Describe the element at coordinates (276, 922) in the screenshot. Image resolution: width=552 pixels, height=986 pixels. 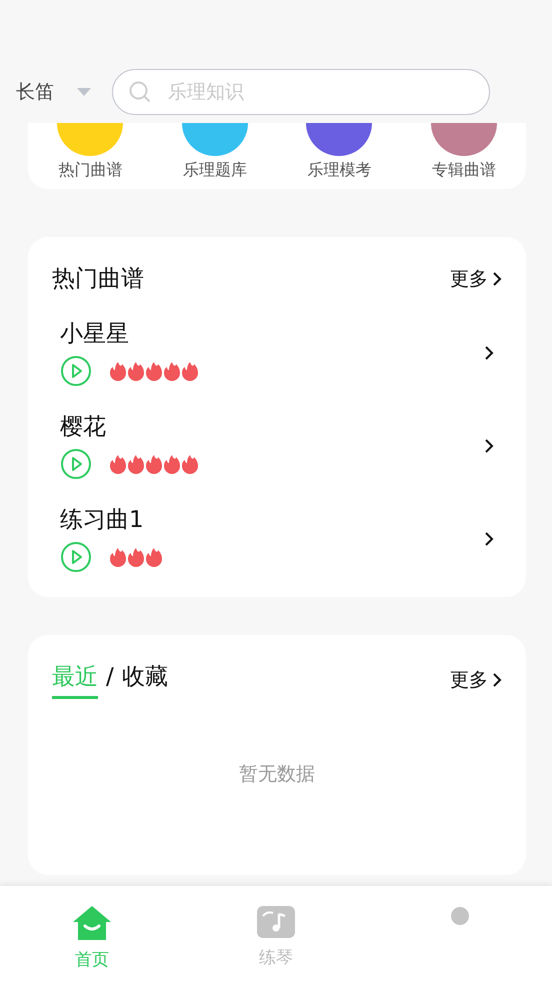
I see `music-note-icon` at that location.